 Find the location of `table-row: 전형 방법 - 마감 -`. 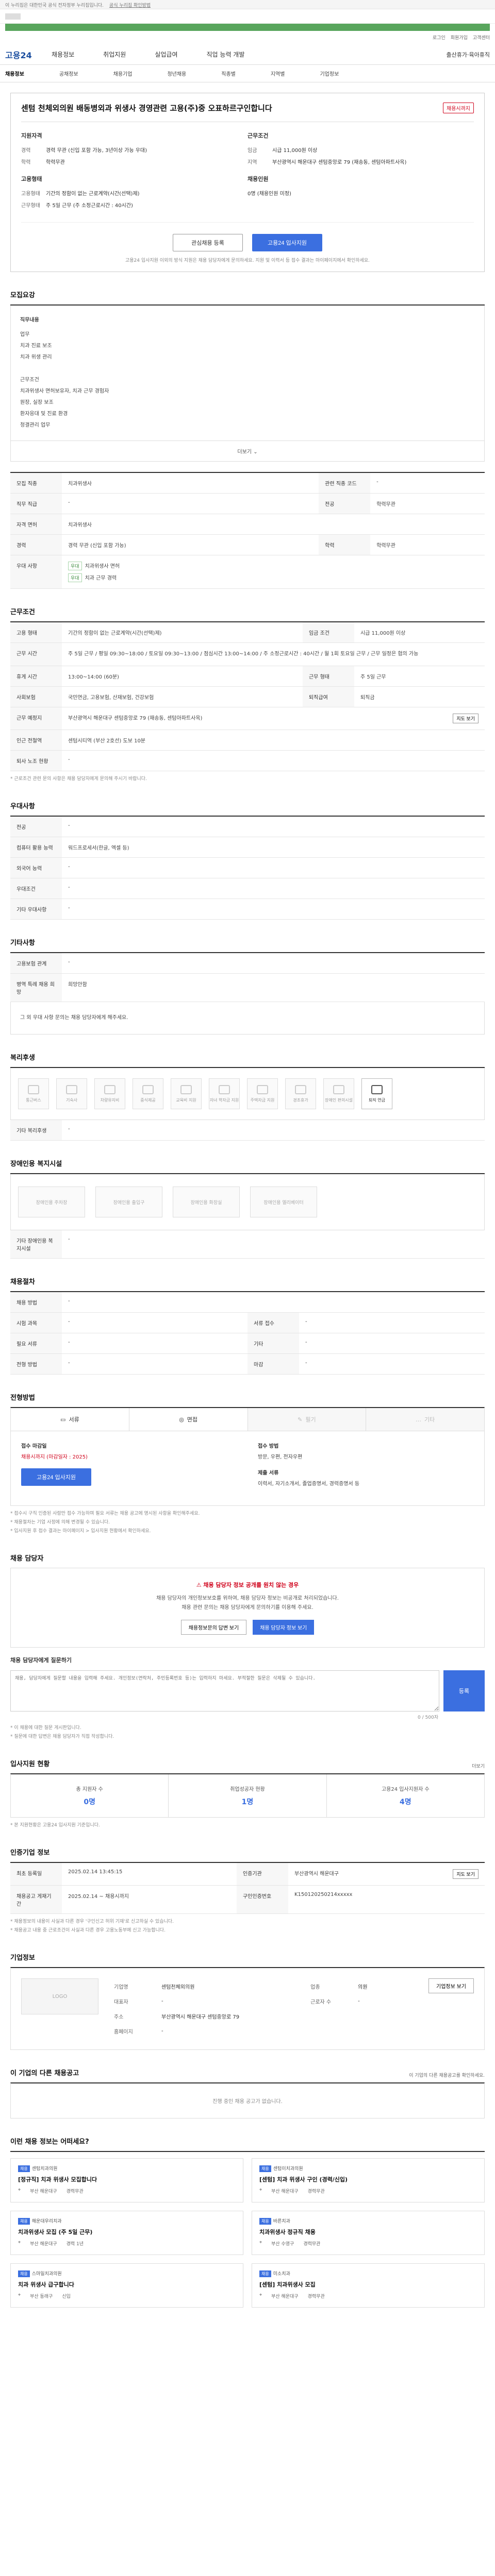

table-row: 전형 방법 - 마감 - is located at coordinates (247, 1364).